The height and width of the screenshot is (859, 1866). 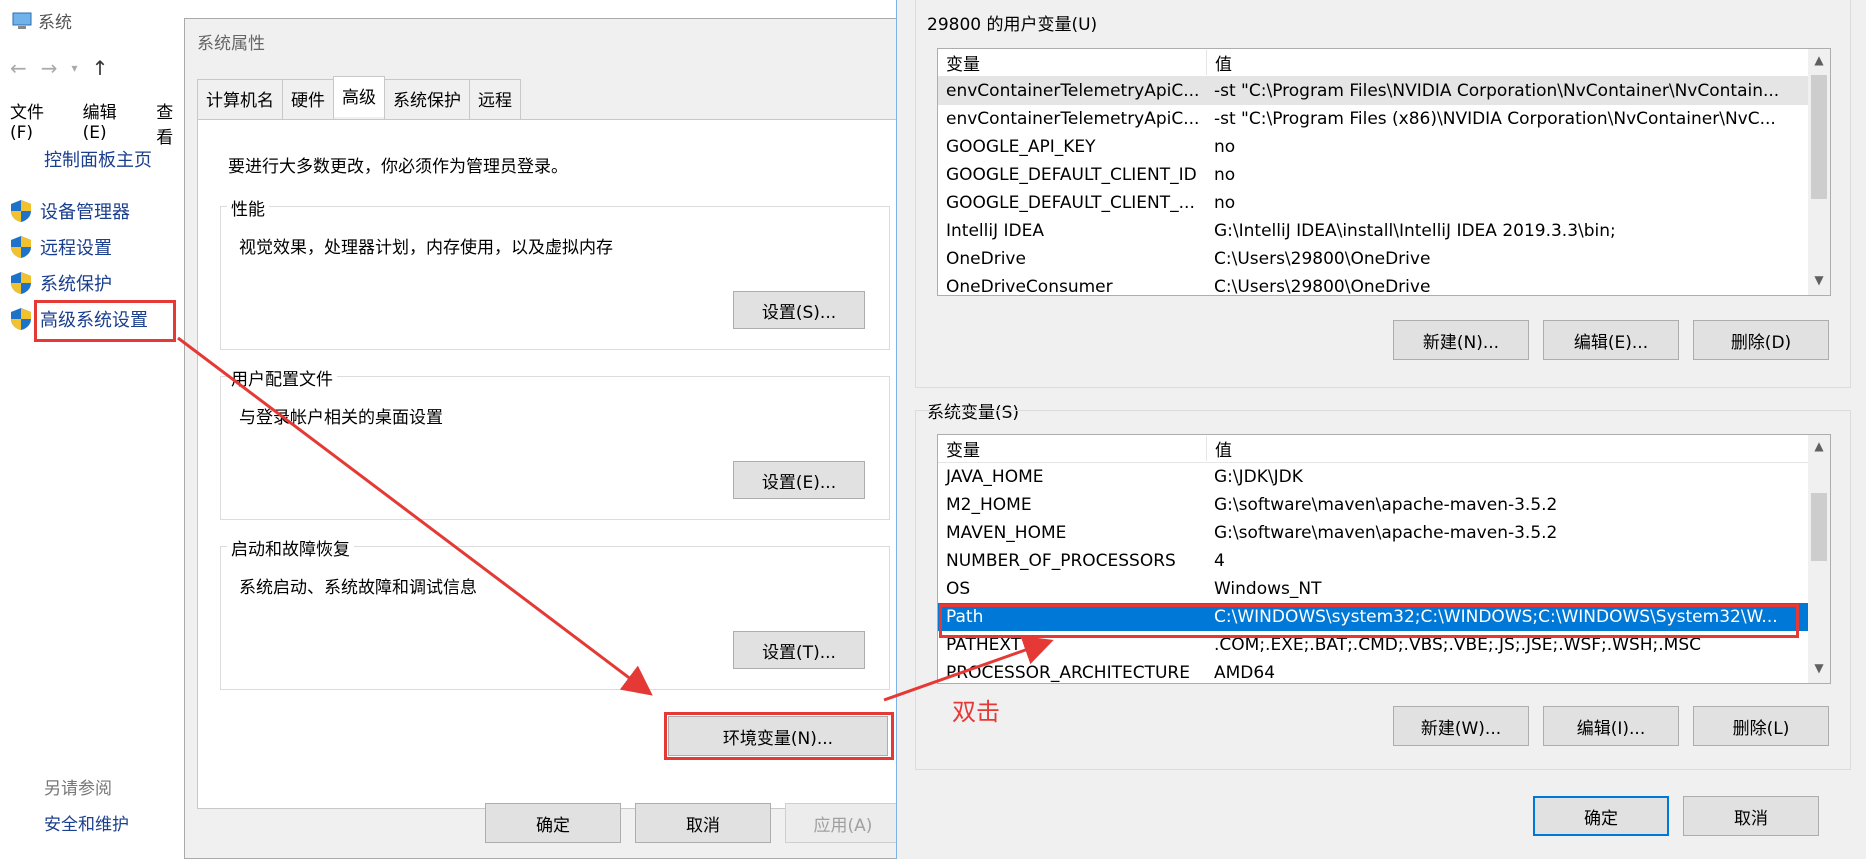 What do you see at coordinates (976, 712) in the screenshot?
I see `double-click-annotation: 双击` at bounding box center [976, 712].